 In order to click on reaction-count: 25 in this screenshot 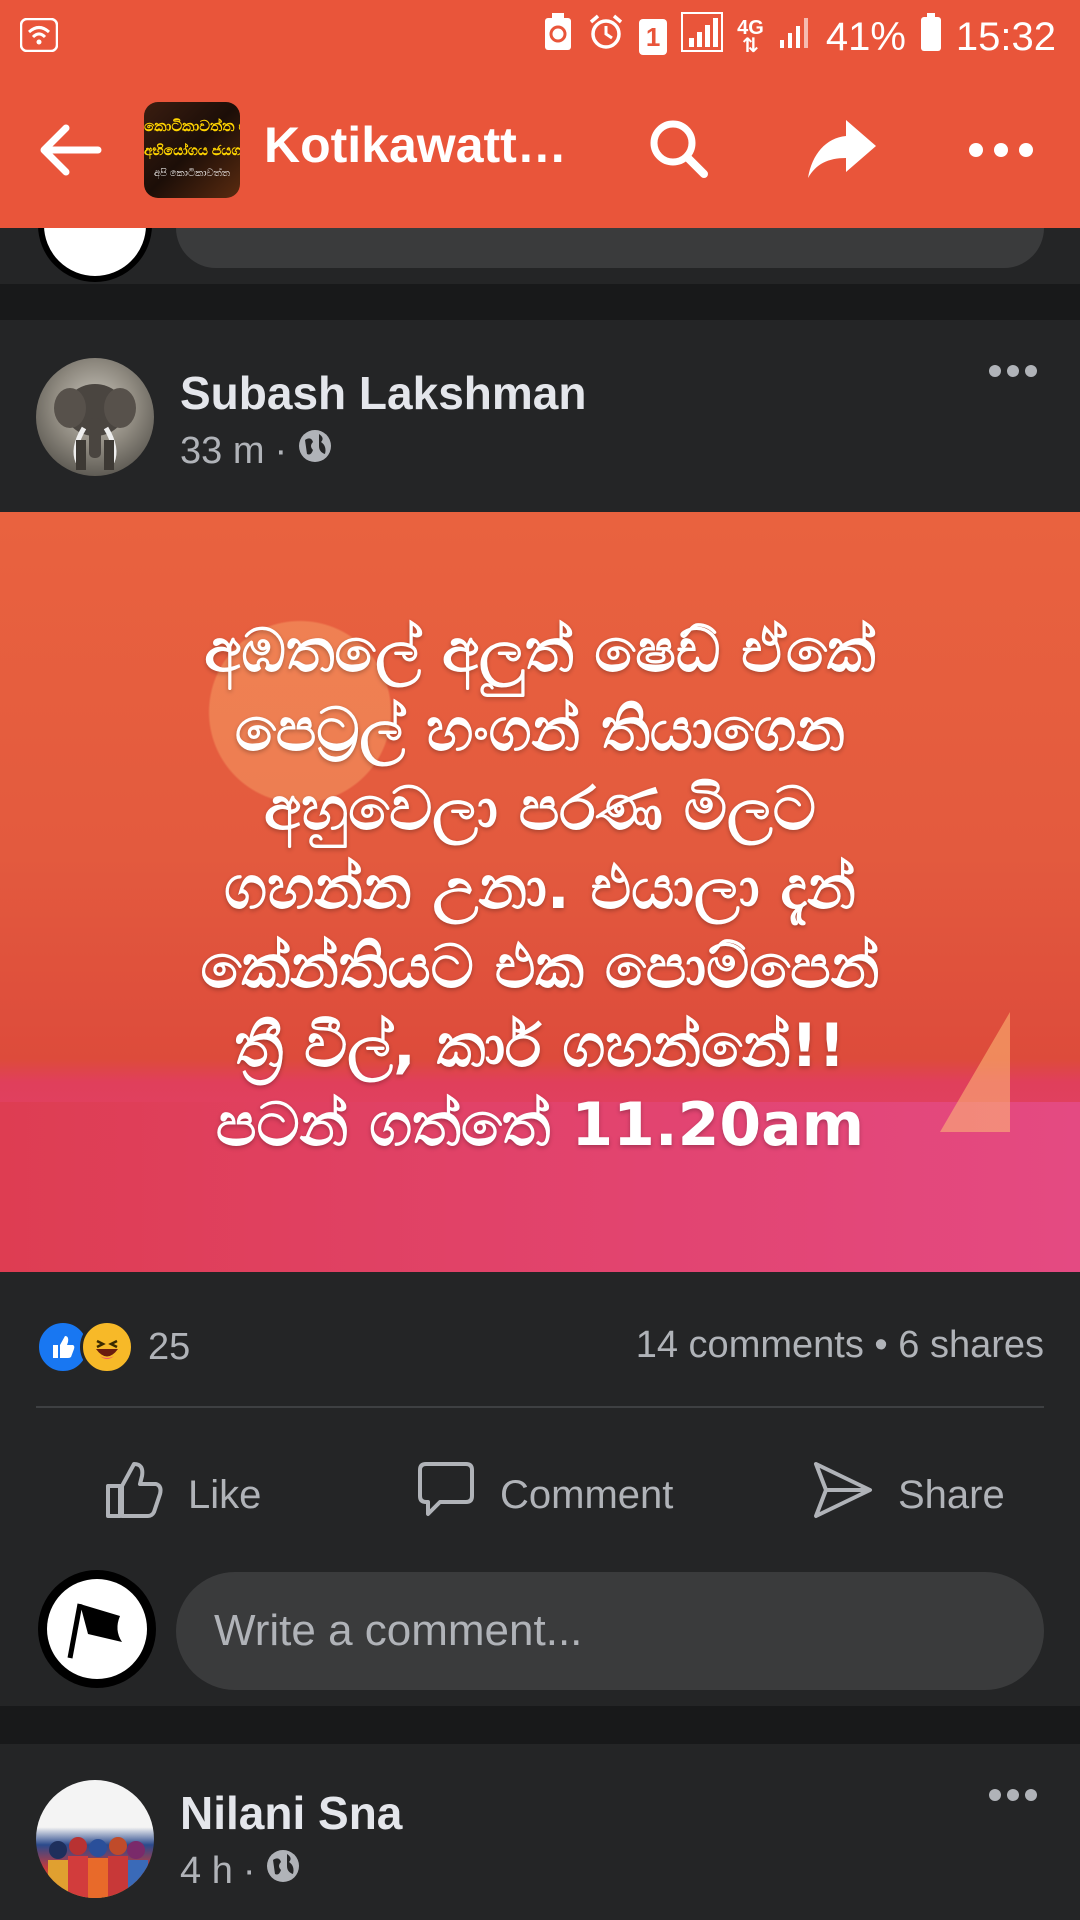, I will do `click(169, 1346)`.